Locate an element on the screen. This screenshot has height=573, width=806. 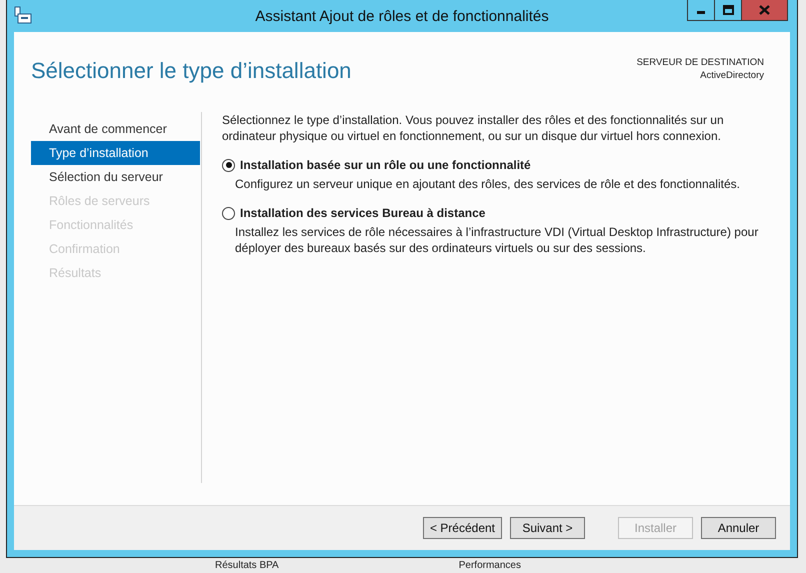
wizard-button: < Précédent is located at coordinates (462, 528).